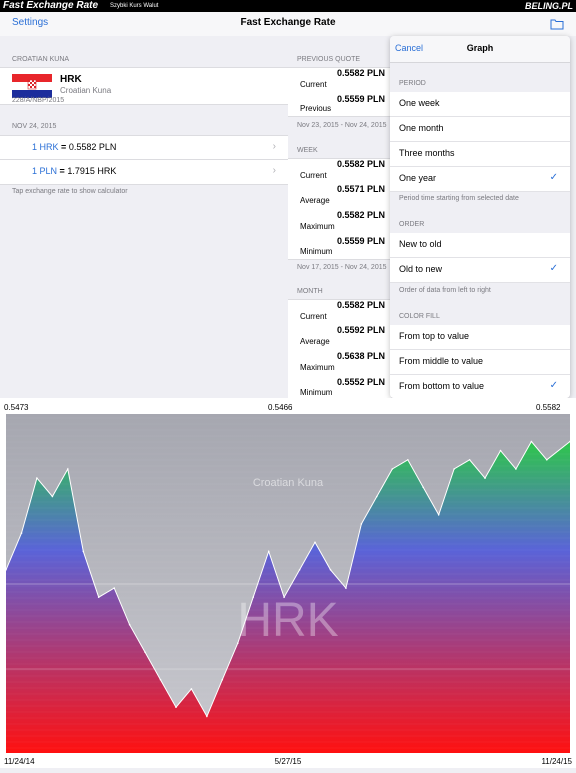  I want to click on current-value: 0.5582 PLN, so click(361, 73).